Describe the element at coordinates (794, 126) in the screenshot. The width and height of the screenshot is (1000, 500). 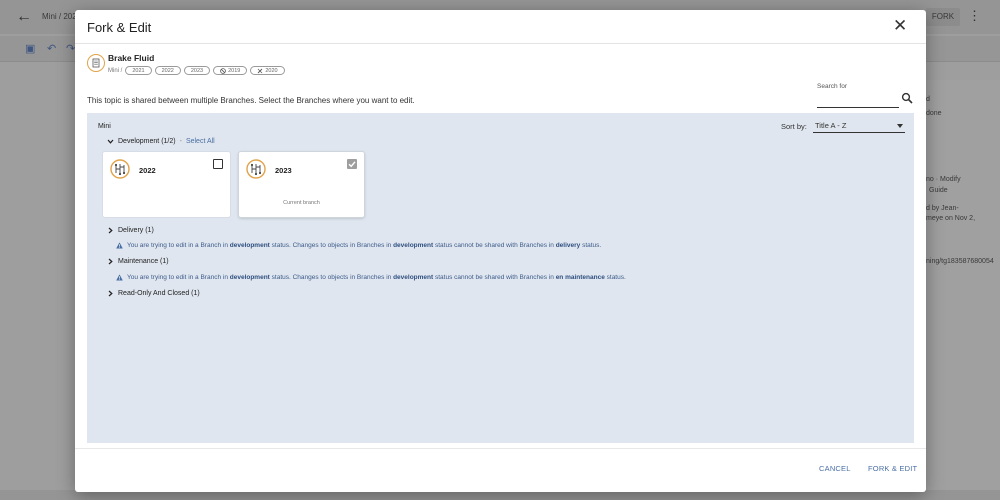
I see `sort-label: Sort by:` at that location.